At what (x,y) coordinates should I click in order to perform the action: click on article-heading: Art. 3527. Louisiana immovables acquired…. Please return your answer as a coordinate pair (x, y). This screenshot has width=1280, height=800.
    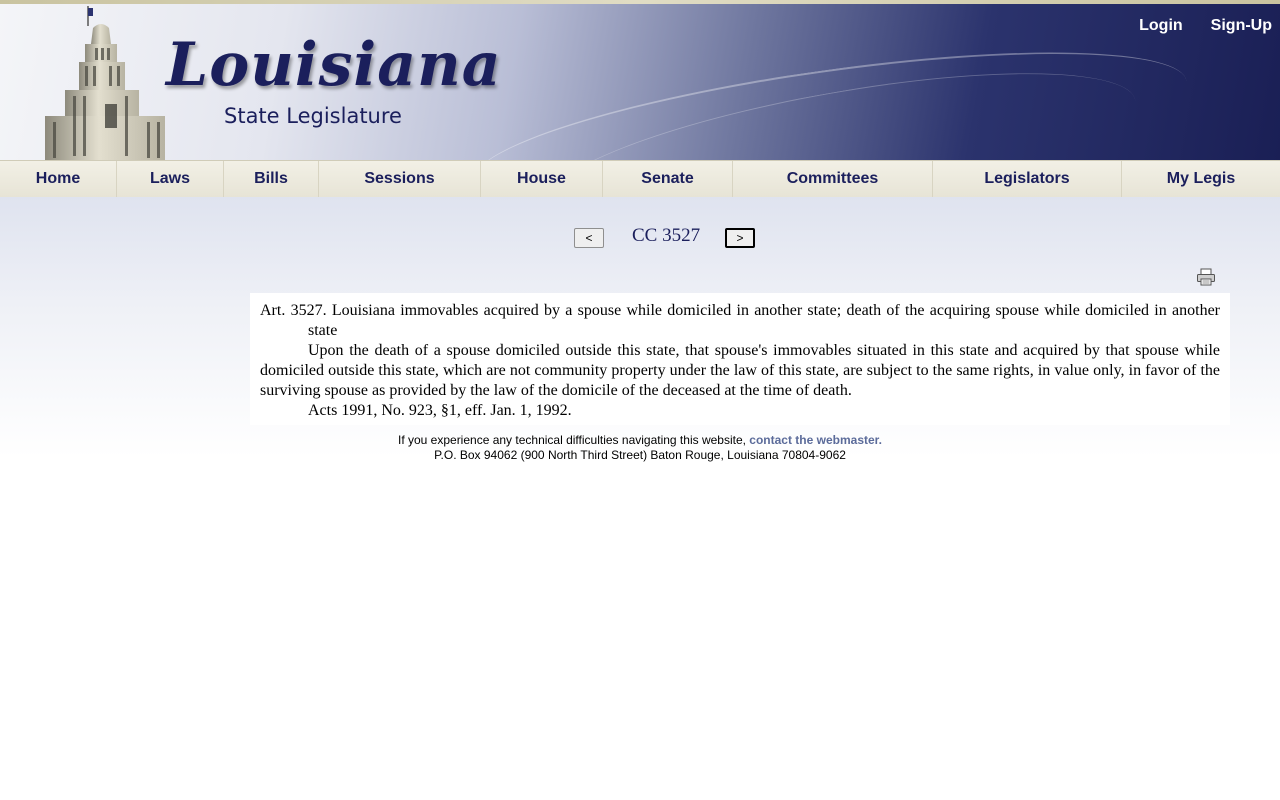
    Looking at the image, I should click on (740, 320).